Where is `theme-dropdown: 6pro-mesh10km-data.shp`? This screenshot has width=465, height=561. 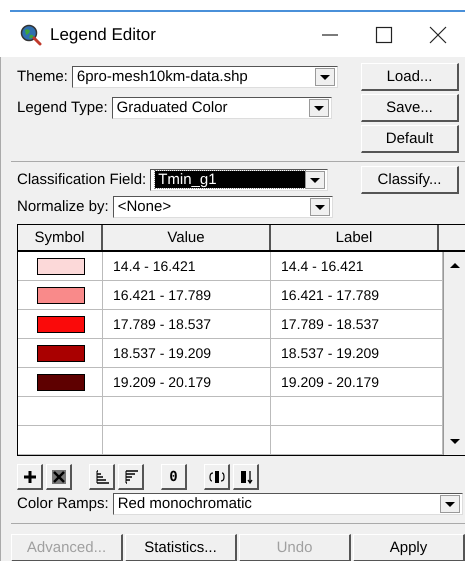 theme-dropdown: 6pro-mesh10km-data.shp is located at coordinates (205, 77).